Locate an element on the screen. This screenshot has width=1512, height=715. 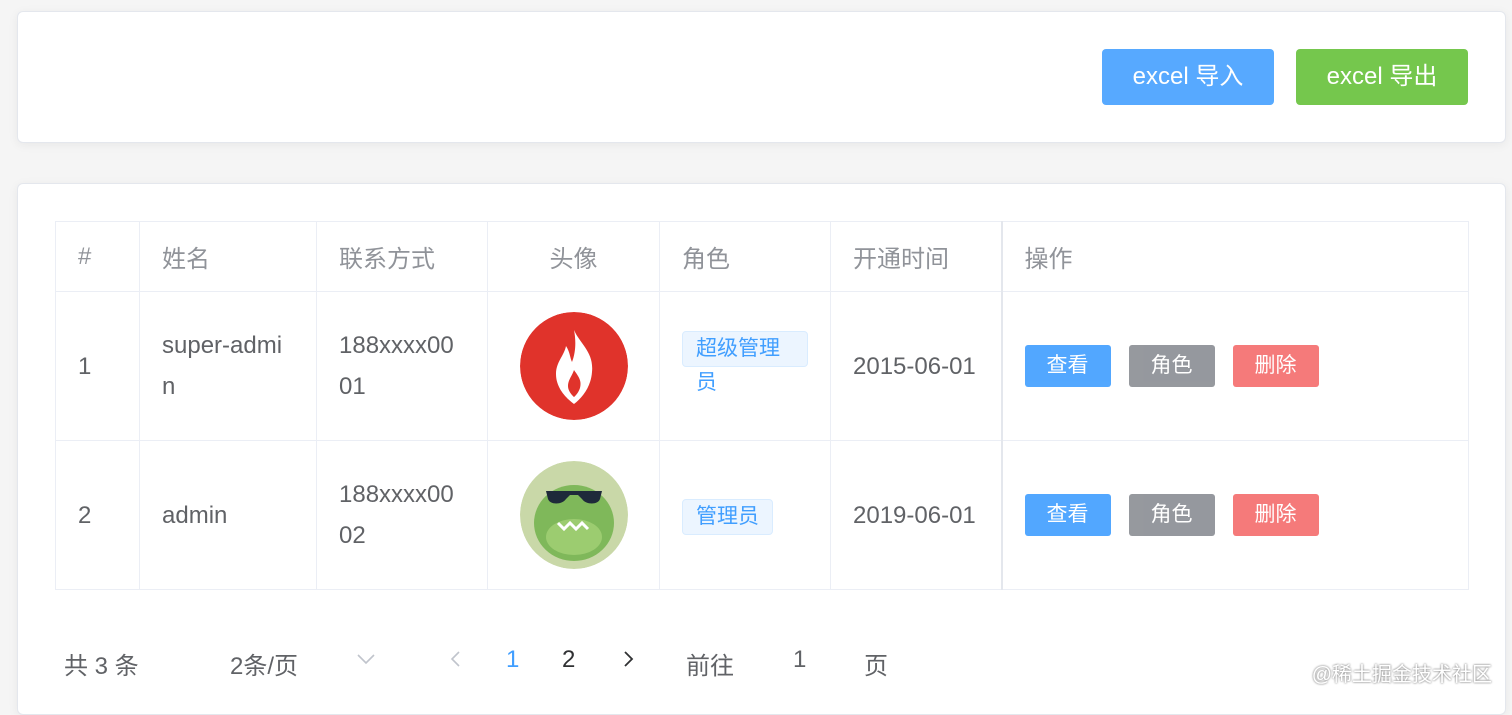
cell-open-time: 2019-06-01 is located at coordinates (916, 515).